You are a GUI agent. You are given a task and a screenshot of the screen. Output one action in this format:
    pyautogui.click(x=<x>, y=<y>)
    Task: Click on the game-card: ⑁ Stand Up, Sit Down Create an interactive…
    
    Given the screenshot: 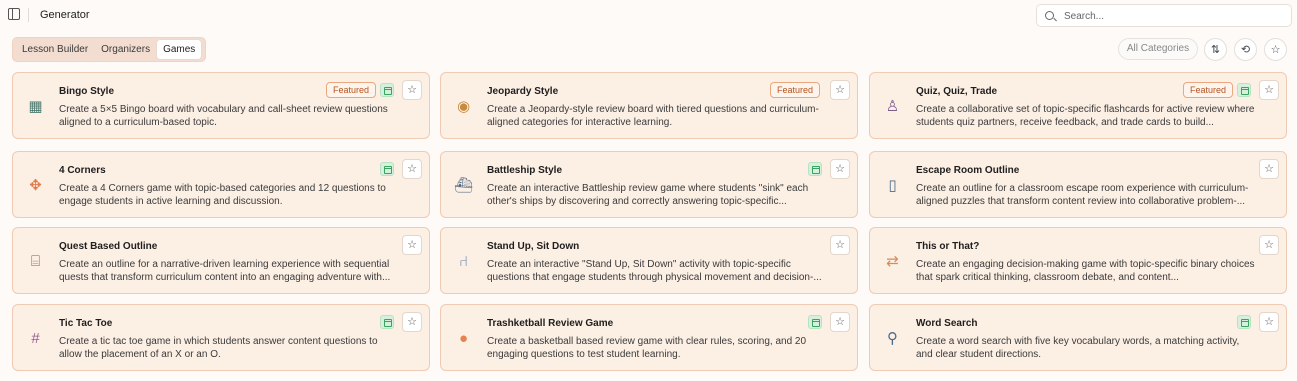 What is the action you would take?
    pyautogui.click(x=649, y=260)
    